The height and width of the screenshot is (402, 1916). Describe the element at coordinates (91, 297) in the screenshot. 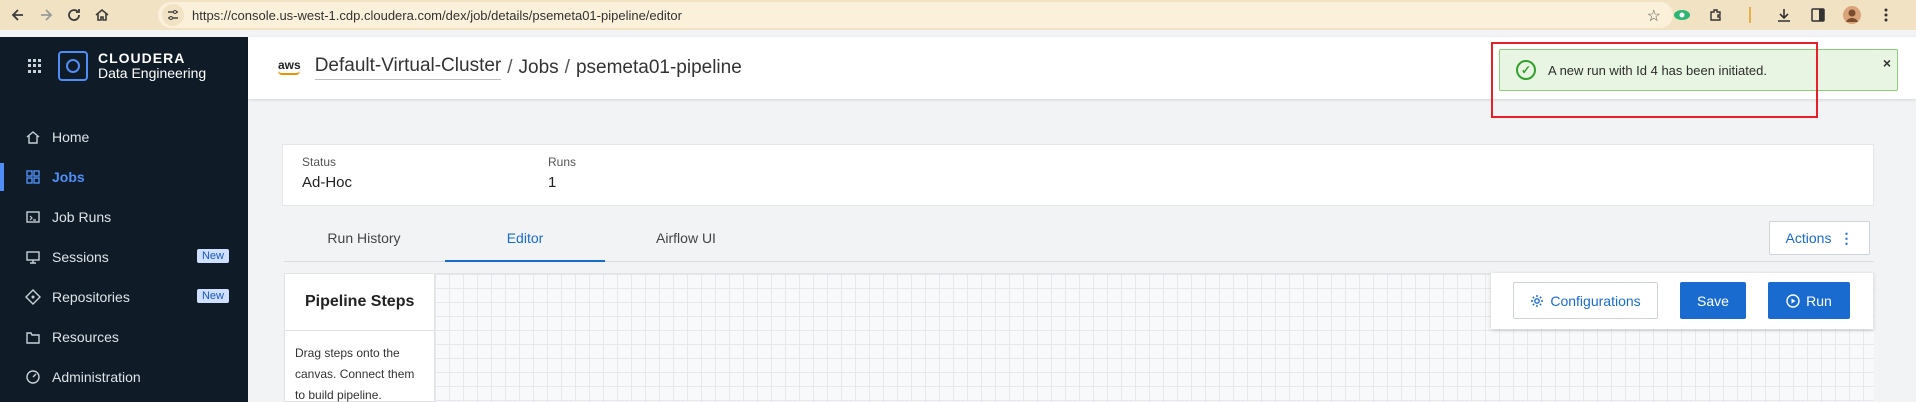

I see `sidebar-item-label: Repositories` at that location.